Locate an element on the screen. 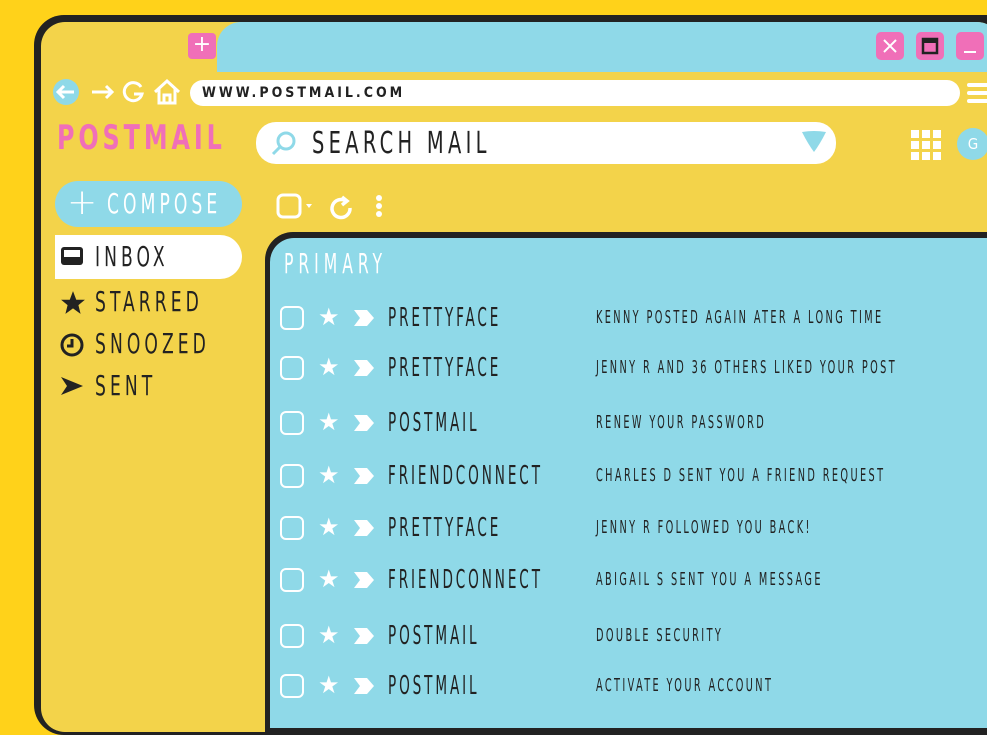 Image resolution: width=987 pixels, height=735 pixels. url-text: WWW.POSTMAIL.COM is located at coordinates (304, 93).